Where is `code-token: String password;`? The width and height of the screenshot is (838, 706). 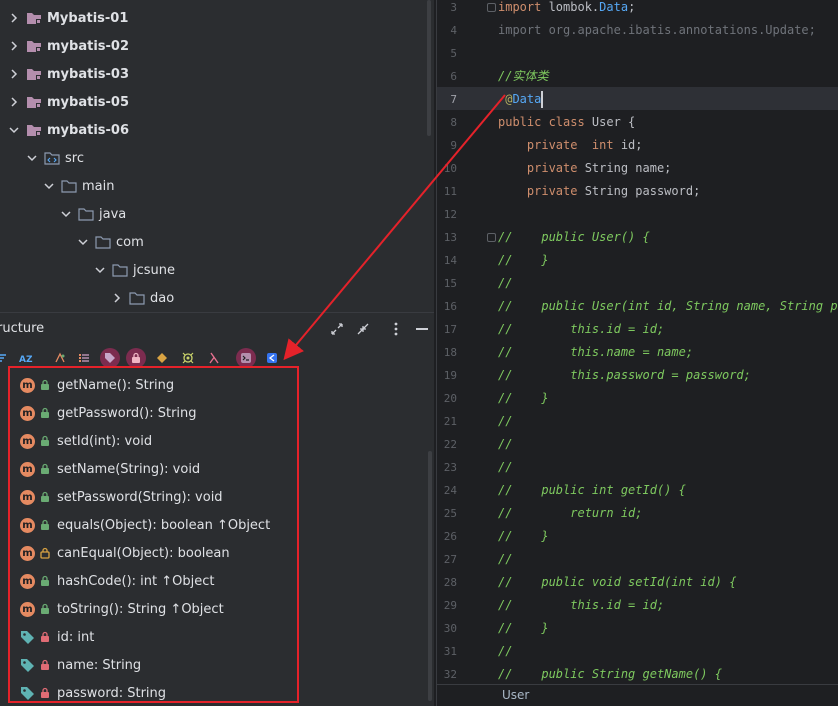
code-token: String password; is located at coordinates (639, 191).